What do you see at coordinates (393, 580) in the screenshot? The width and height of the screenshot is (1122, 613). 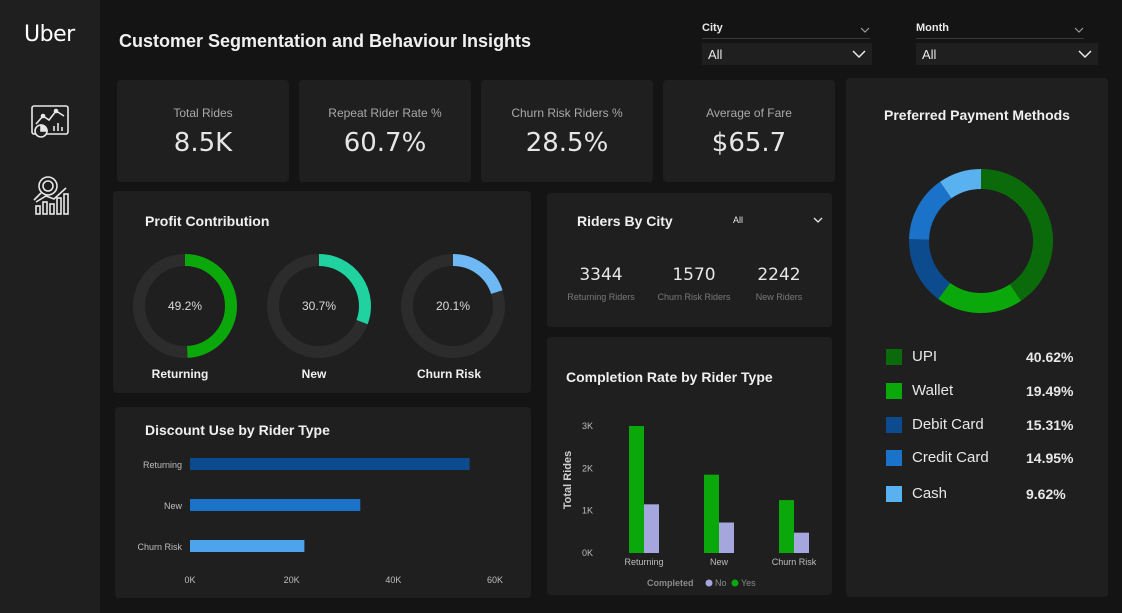 I see `x-tick-label: 40K` at bounding box center [393, 580].